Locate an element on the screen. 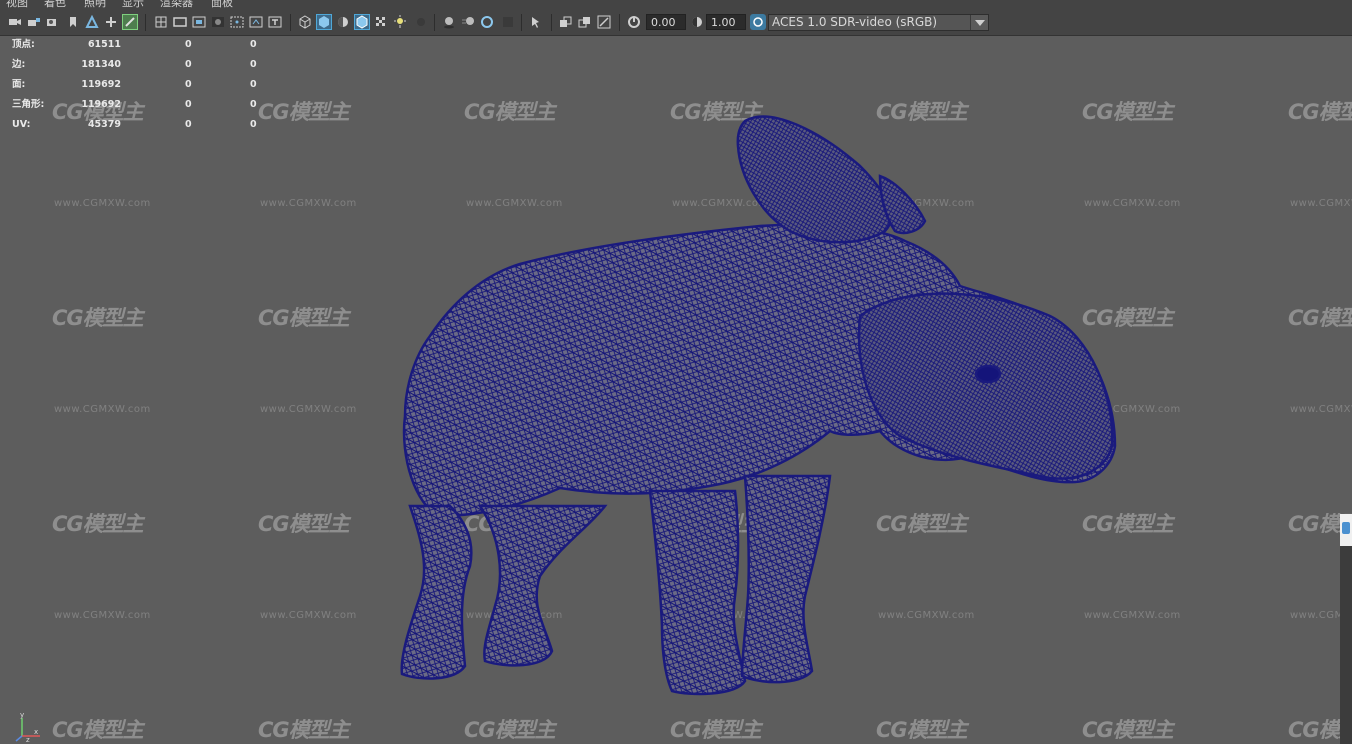 The image size is (1352, 744). gate-mask-icon is located at coordinates (218, 22).